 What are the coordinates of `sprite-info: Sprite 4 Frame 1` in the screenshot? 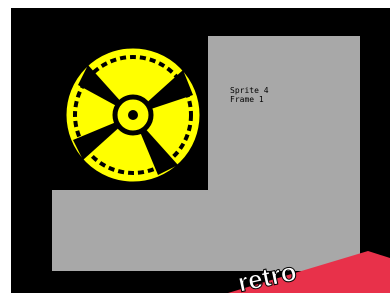 It's located at (249, 95).